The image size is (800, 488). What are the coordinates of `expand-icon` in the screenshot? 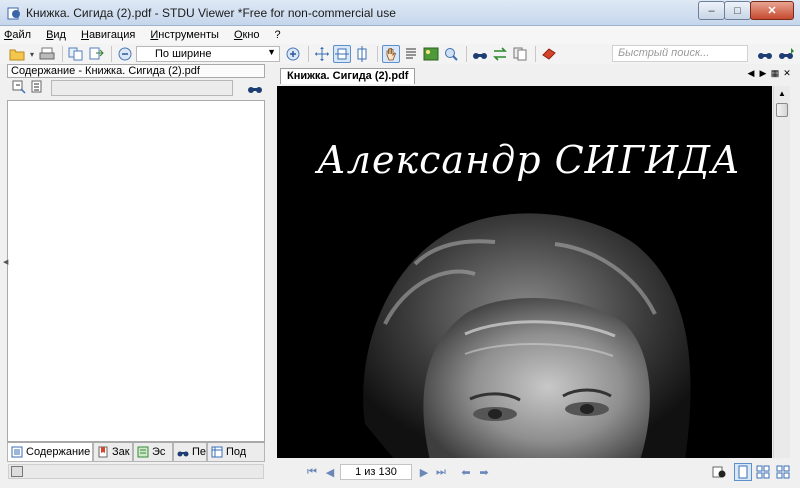 It's located at (19, 88).